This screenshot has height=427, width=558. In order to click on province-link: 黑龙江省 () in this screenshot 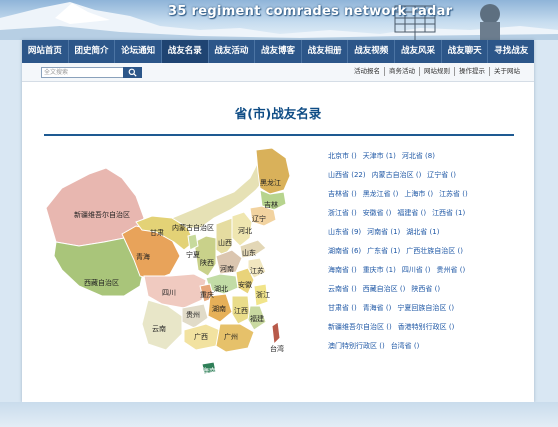, I will do `click(381, 194)`.